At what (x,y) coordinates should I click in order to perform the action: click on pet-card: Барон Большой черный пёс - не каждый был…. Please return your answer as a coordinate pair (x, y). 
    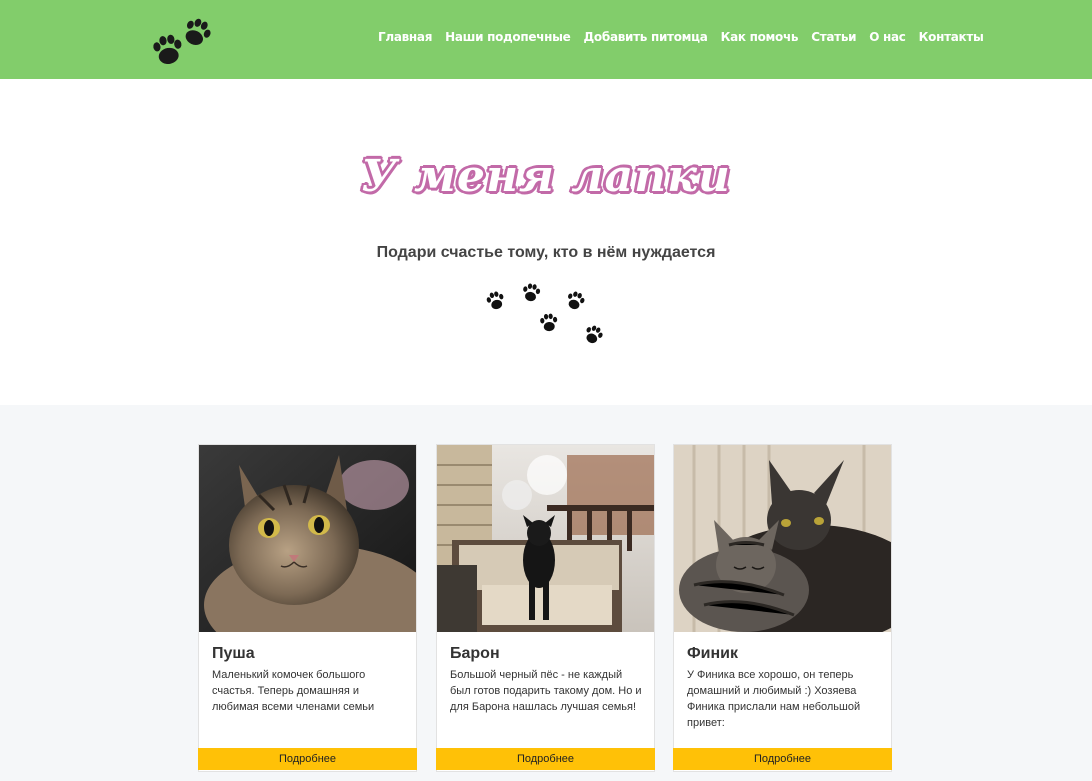
    Looking at the image, I should click on (545, 608).